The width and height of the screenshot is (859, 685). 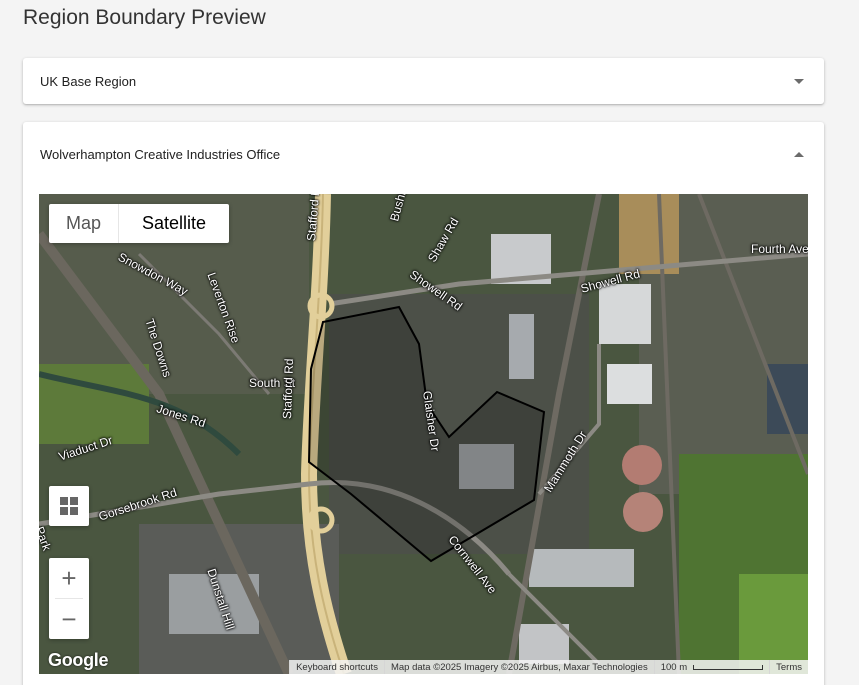 I want to click on zoom-out-button: −, so click(x=69, y=619).